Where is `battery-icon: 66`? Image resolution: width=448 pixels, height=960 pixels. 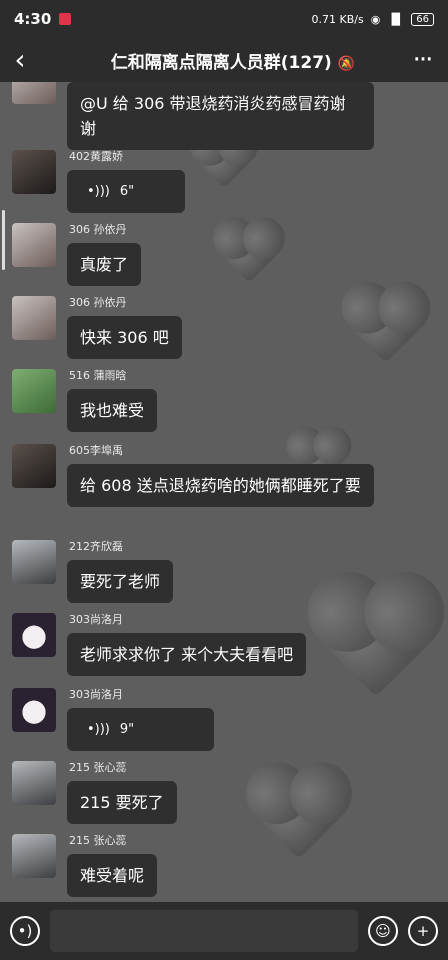 battery-icon: 66 is located at coordinates (422, 19).